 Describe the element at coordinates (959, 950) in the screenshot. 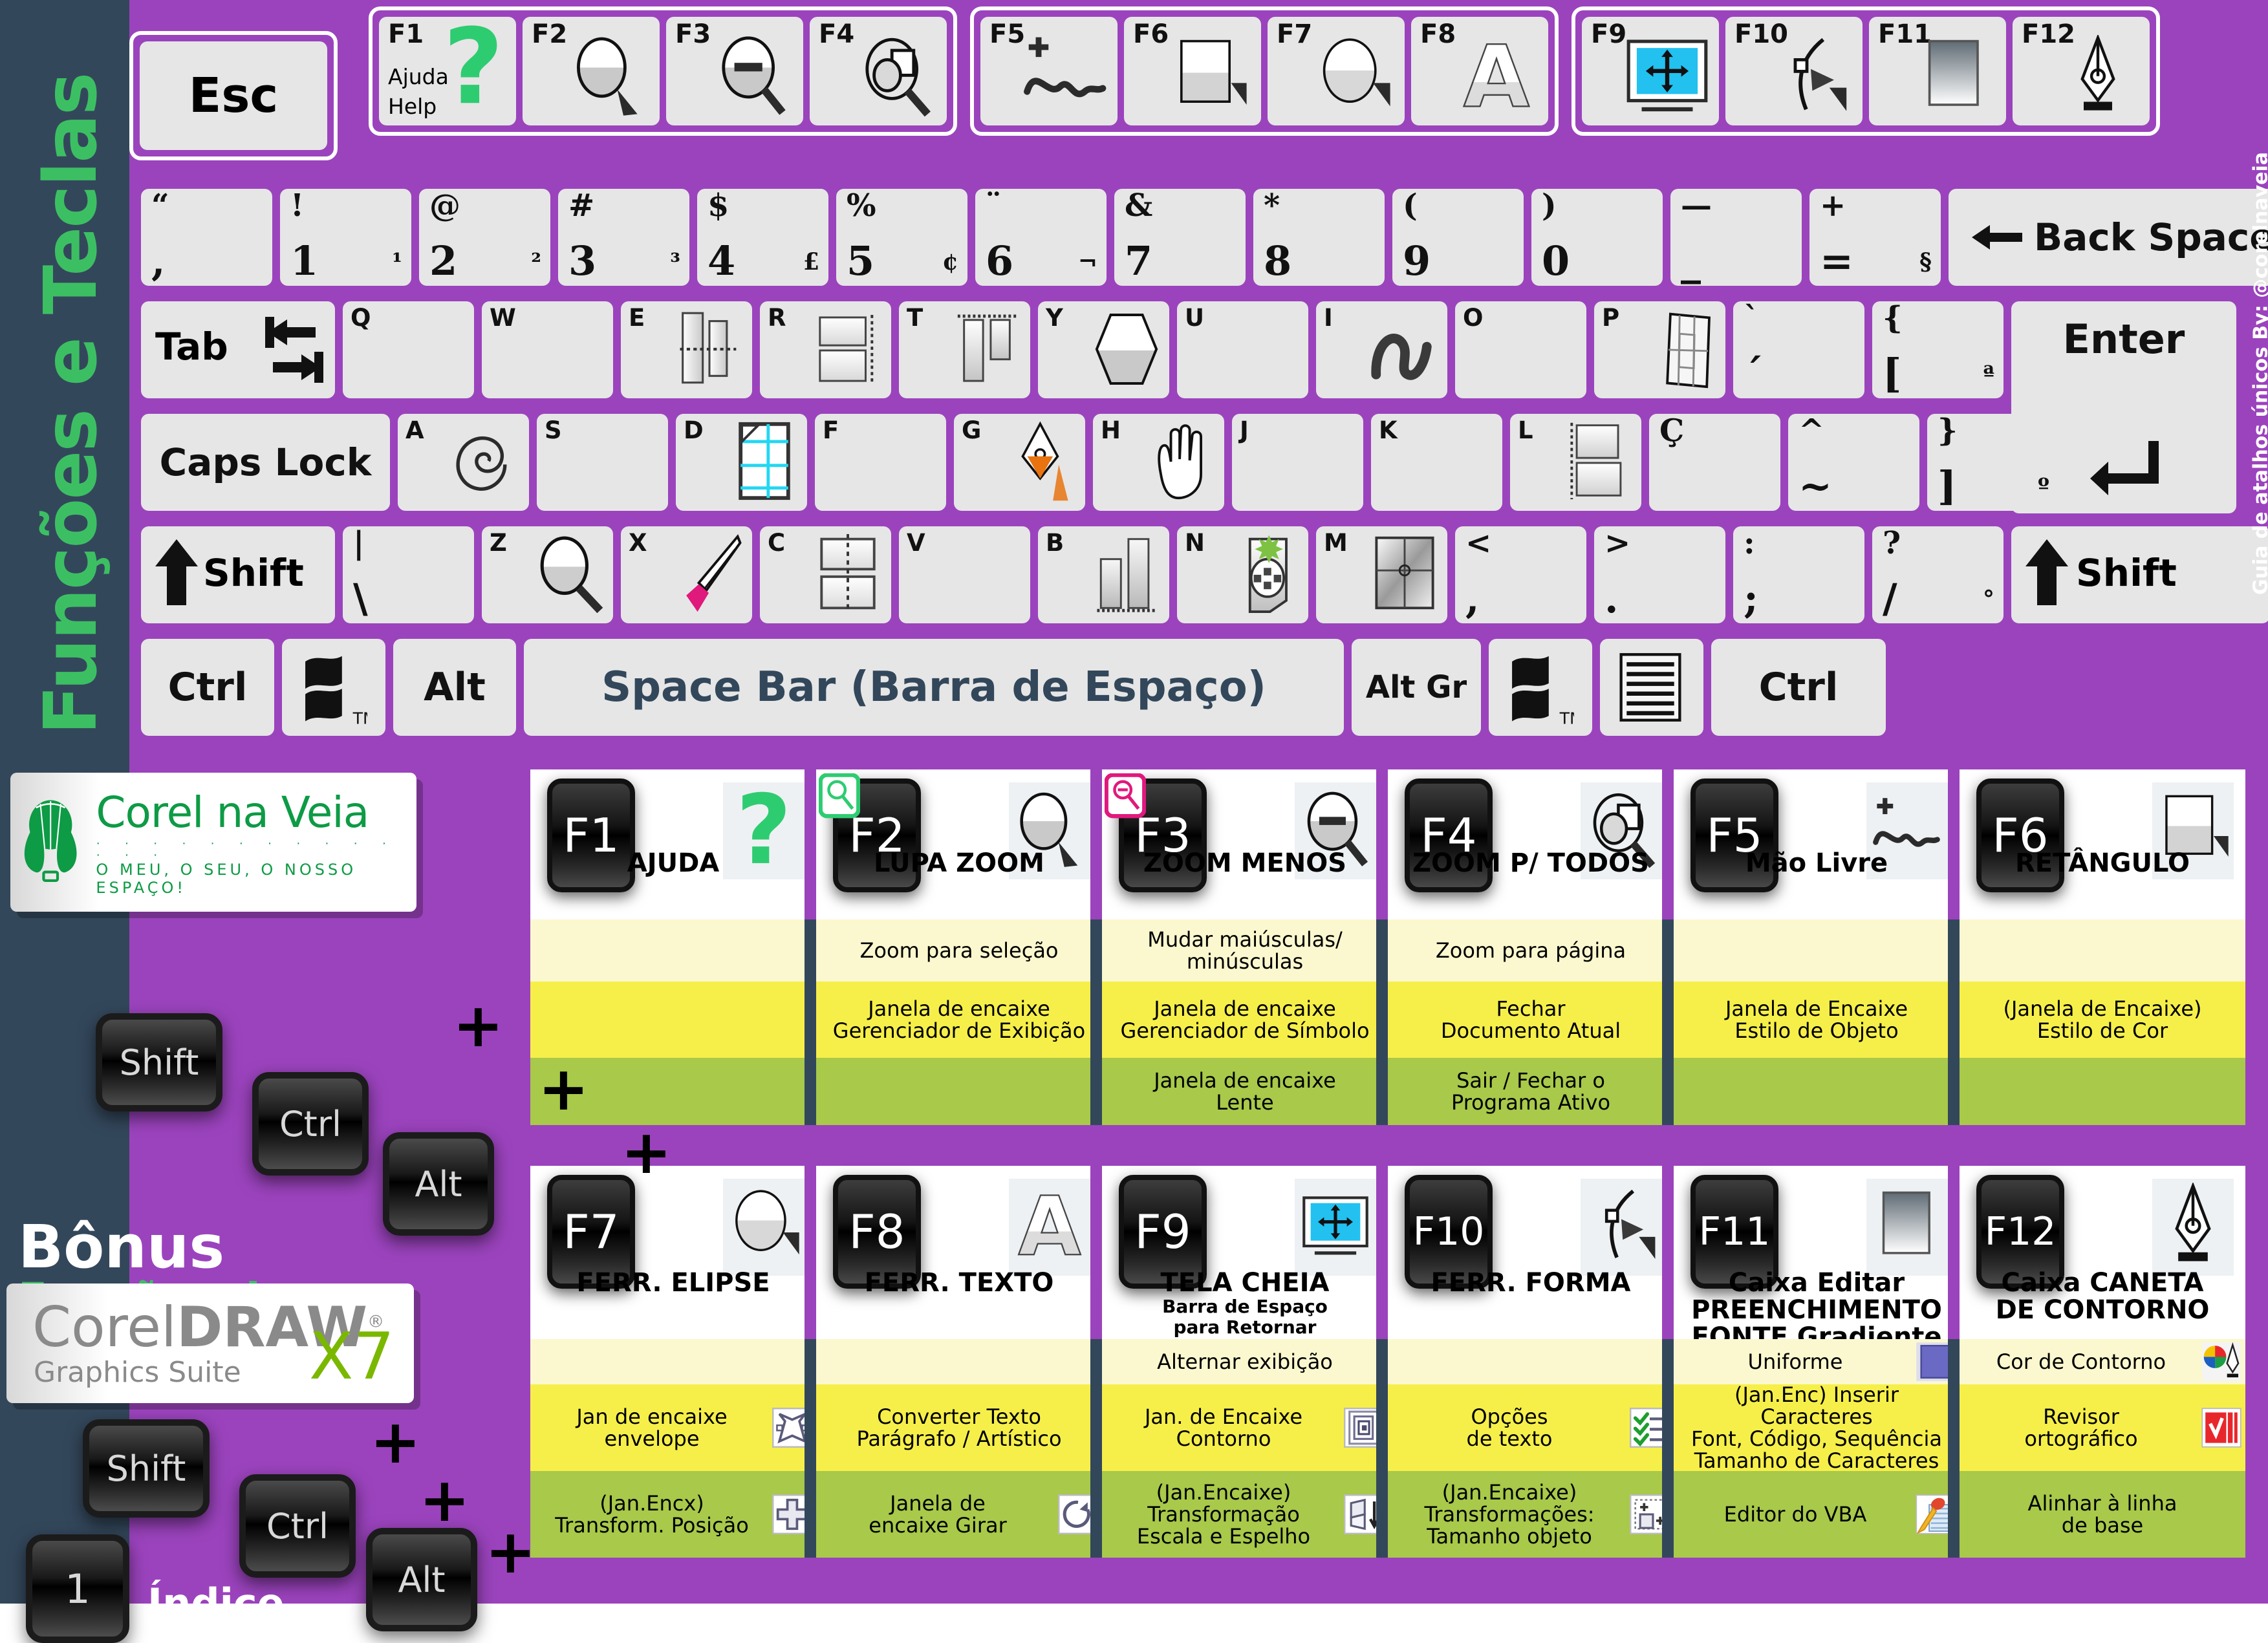

I see `fkey-shift-text: Zoom para seleção` at that location.